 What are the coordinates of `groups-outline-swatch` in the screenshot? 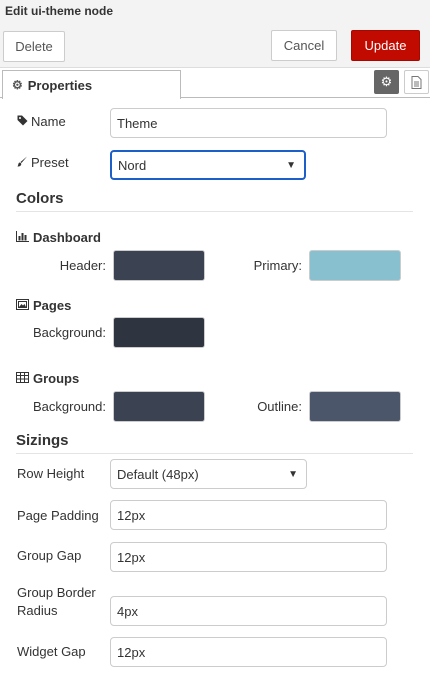 It's located at (355, 406).